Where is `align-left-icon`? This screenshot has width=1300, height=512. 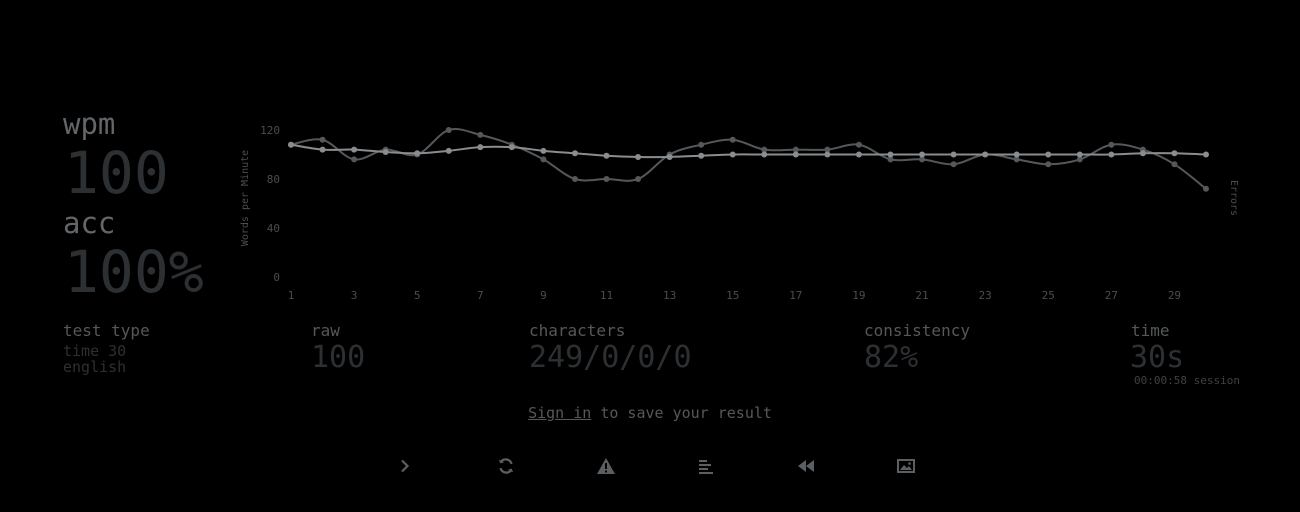
align-left-icon is located at coordinates (706, 467).